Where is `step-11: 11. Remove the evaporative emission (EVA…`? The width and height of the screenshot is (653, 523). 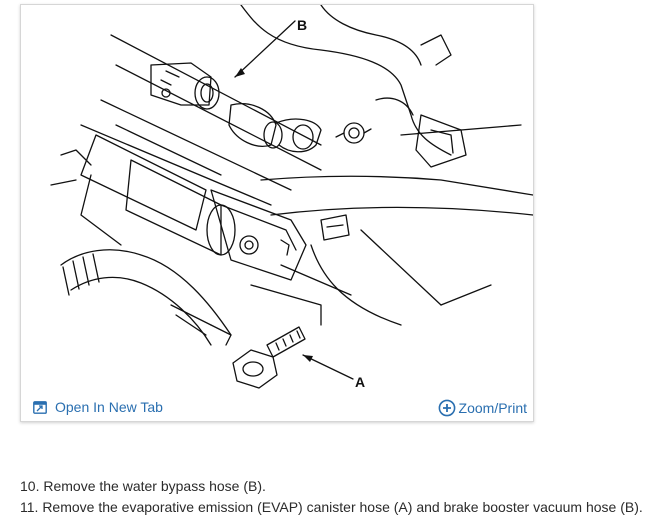 step-11: 11. Remove the evaporative emission (EVA… is located at coordinates (331, 507).